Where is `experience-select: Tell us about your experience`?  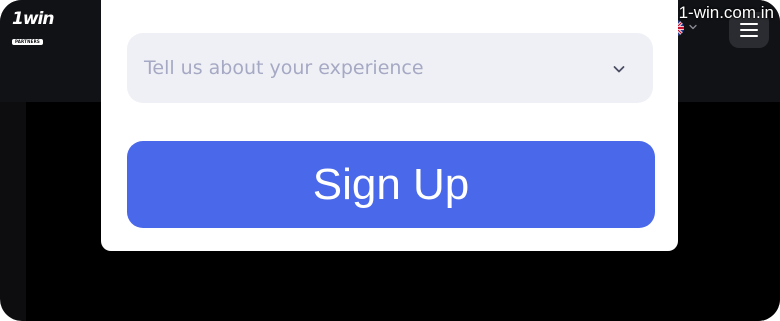
experience-select: Tell us about your experience is located at coordinates (390, 68).